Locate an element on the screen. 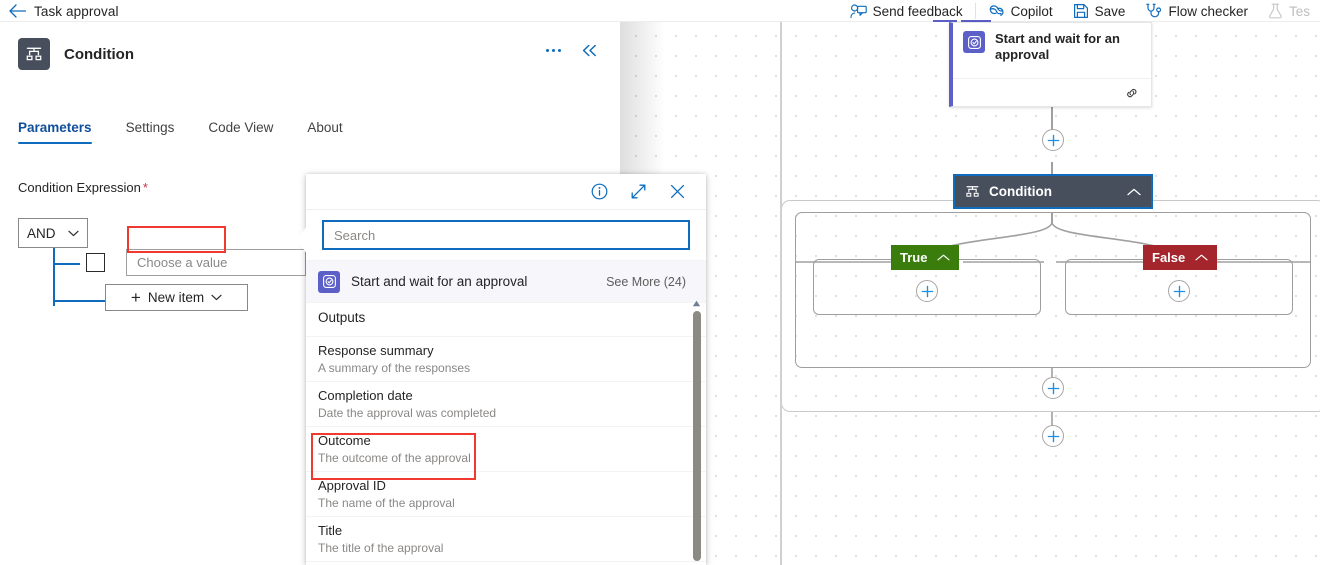  save-disk-icon is located at coordinates (1081, 11).